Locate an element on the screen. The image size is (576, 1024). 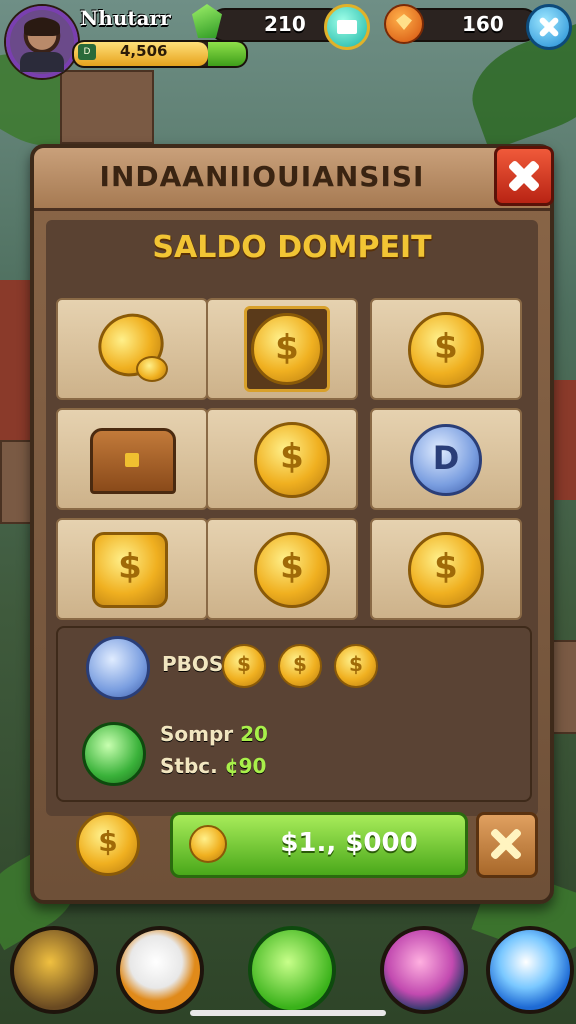
blue-coin-icon: D is located at coordinates (446, 460).